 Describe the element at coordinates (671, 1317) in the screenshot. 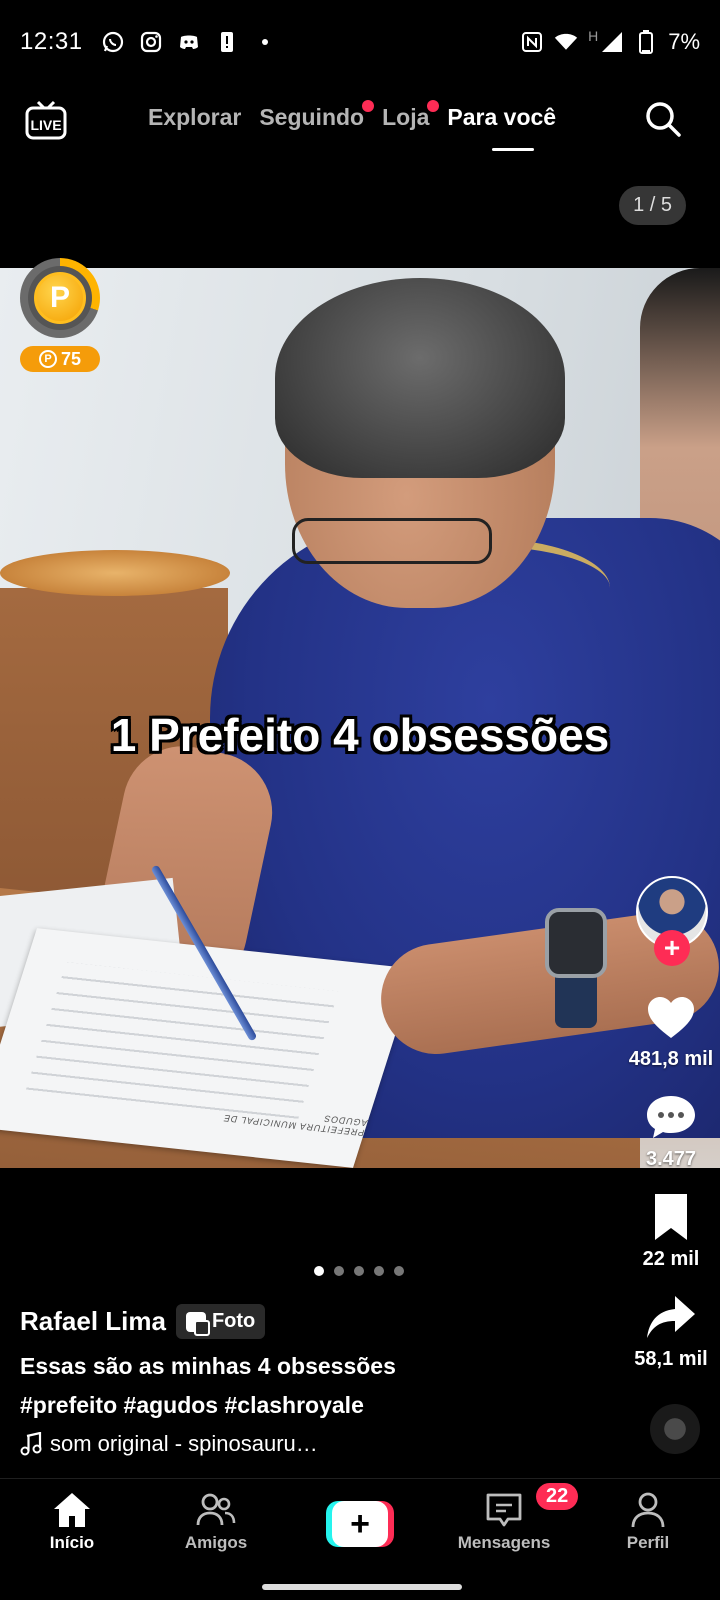

I see `share-arrow-icon` at that location.